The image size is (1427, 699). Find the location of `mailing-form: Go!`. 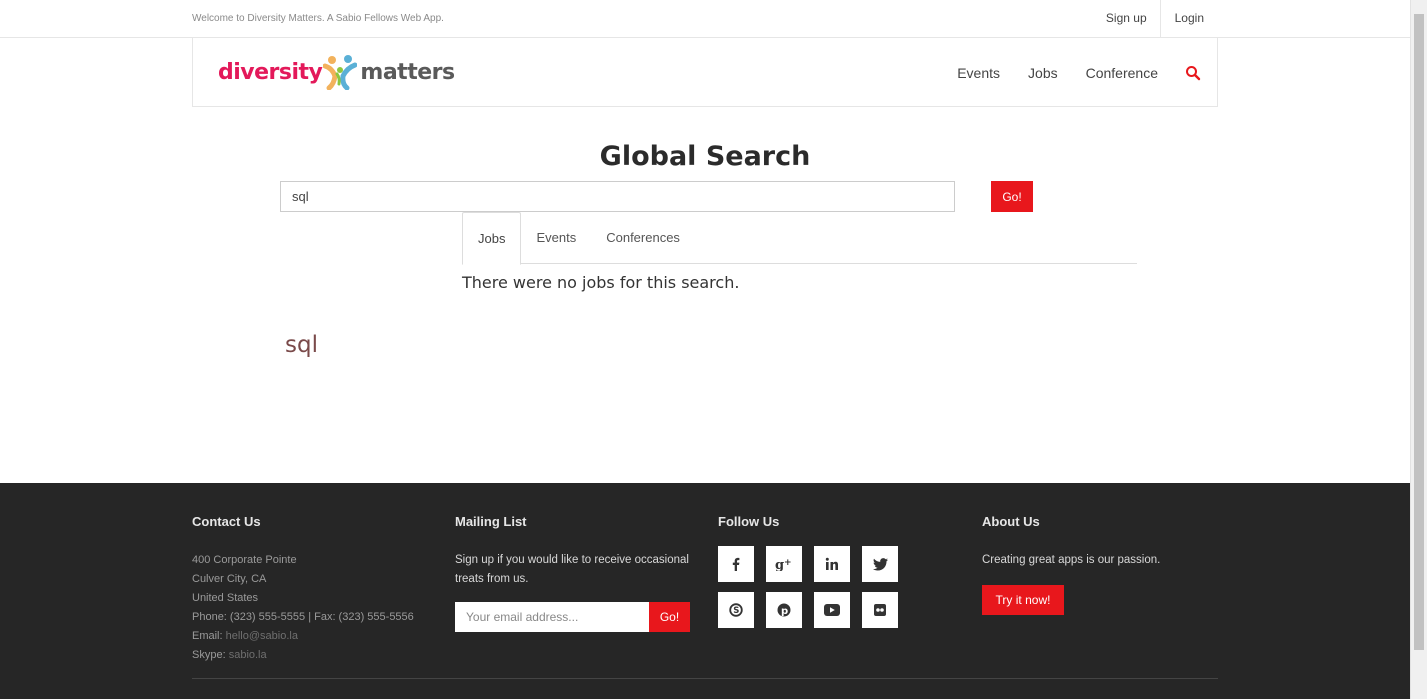

mailing-form: Go! is located at coordinates (572, 617).